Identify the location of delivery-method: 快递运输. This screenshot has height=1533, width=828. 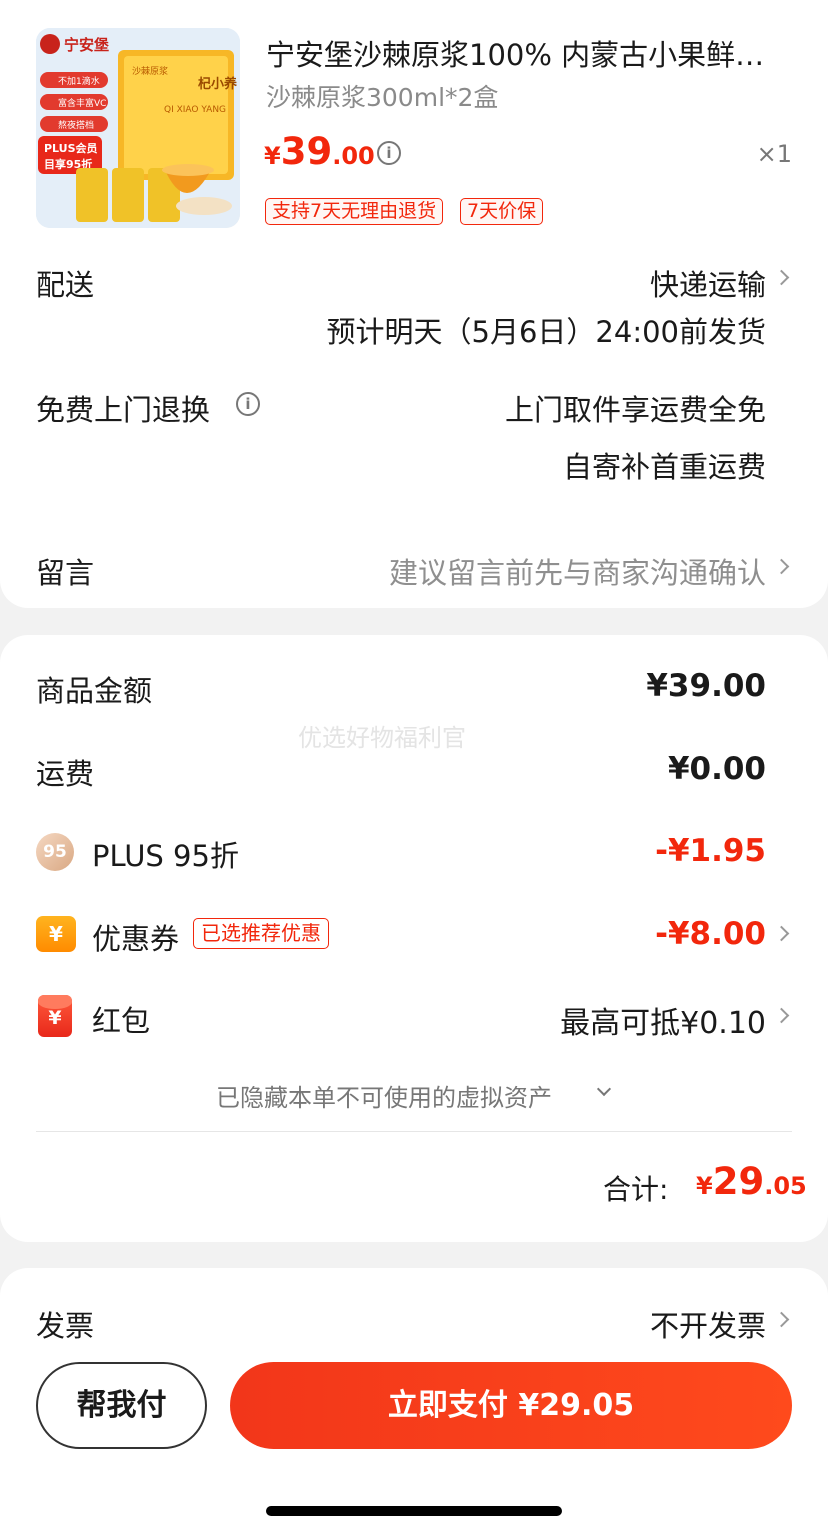
(708, 283).